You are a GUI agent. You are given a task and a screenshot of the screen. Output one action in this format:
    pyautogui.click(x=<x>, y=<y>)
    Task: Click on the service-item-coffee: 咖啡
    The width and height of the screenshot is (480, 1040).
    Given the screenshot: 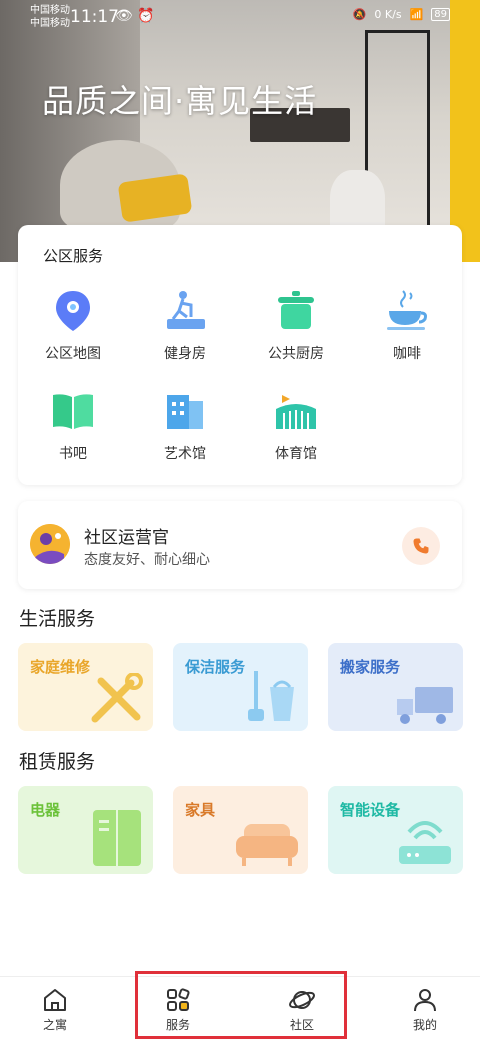 What is the action you would take?
    pyautogui.click(x=407, y=325)
    